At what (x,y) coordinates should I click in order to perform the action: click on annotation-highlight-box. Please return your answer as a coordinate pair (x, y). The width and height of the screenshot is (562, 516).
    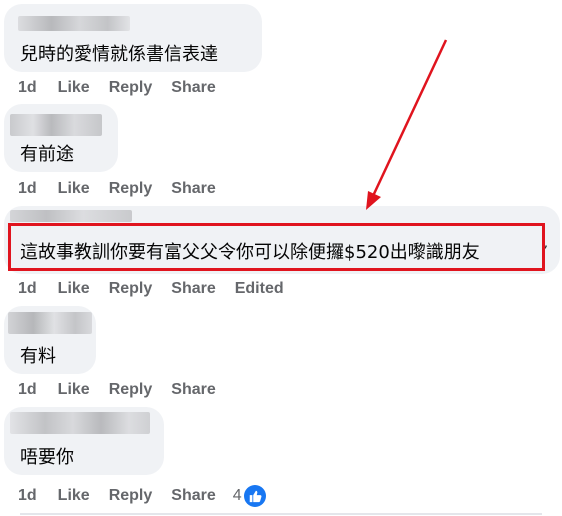
    Looking at the image, I should click on (276, 247).